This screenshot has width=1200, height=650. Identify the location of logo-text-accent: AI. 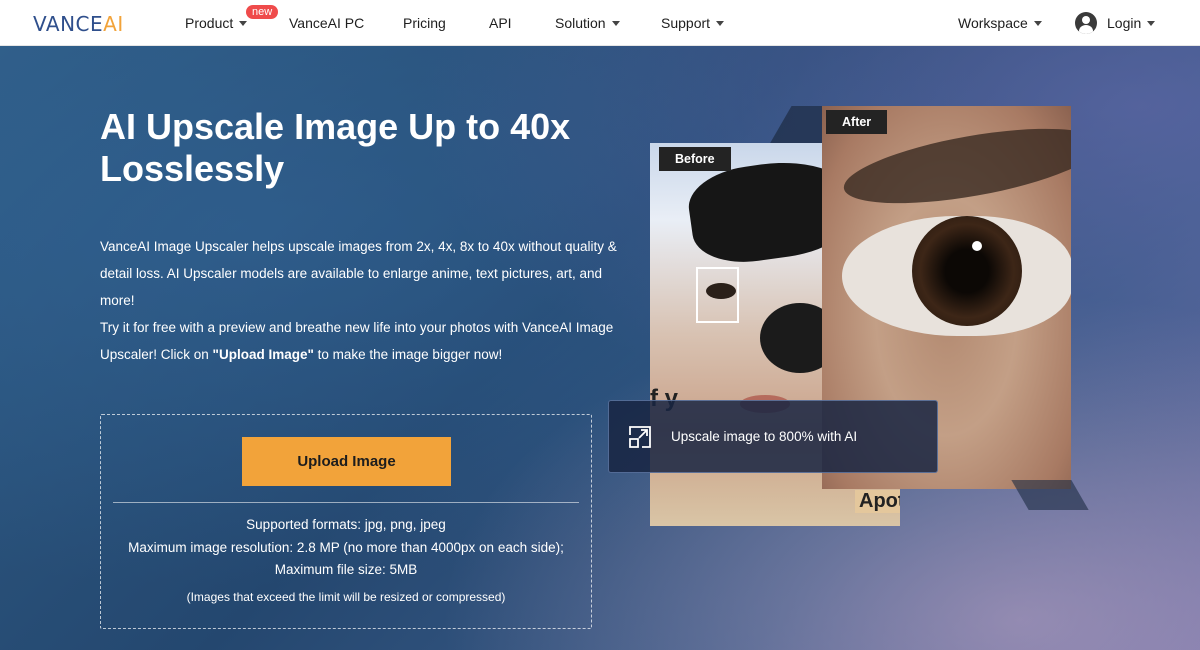
(113, 24).